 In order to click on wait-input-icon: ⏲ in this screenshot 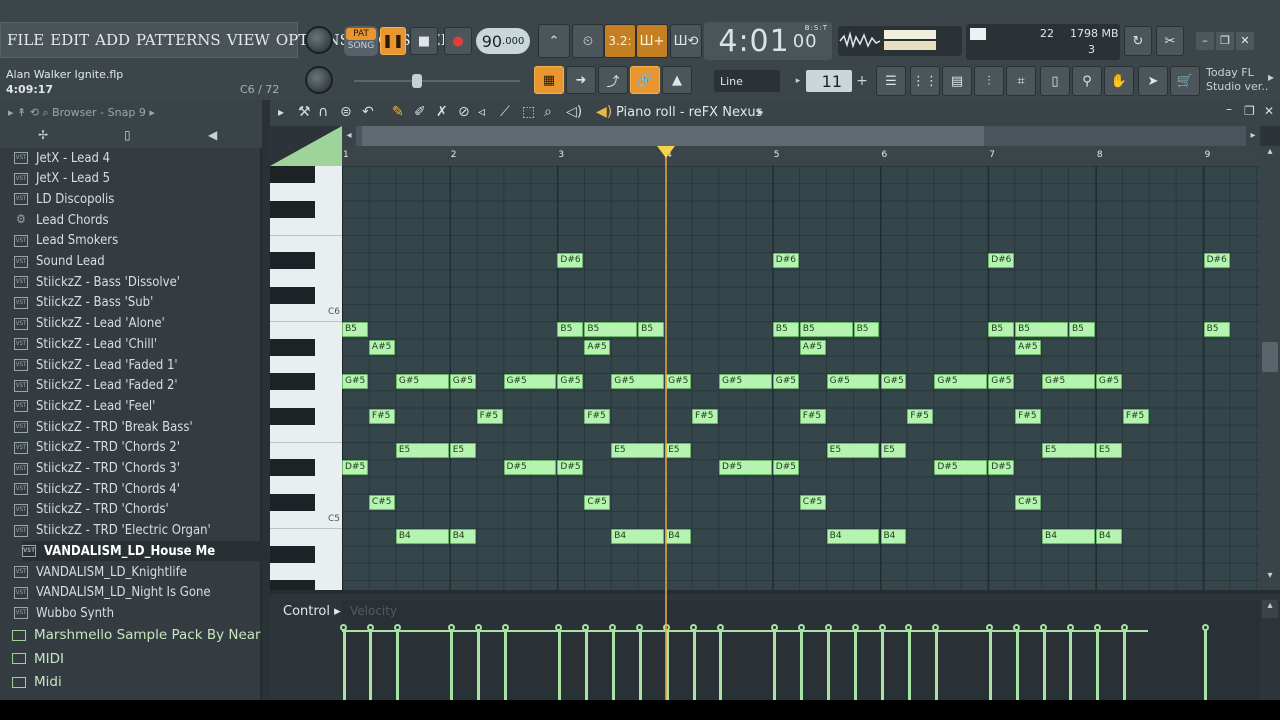, I will do `click(588, 41)`.